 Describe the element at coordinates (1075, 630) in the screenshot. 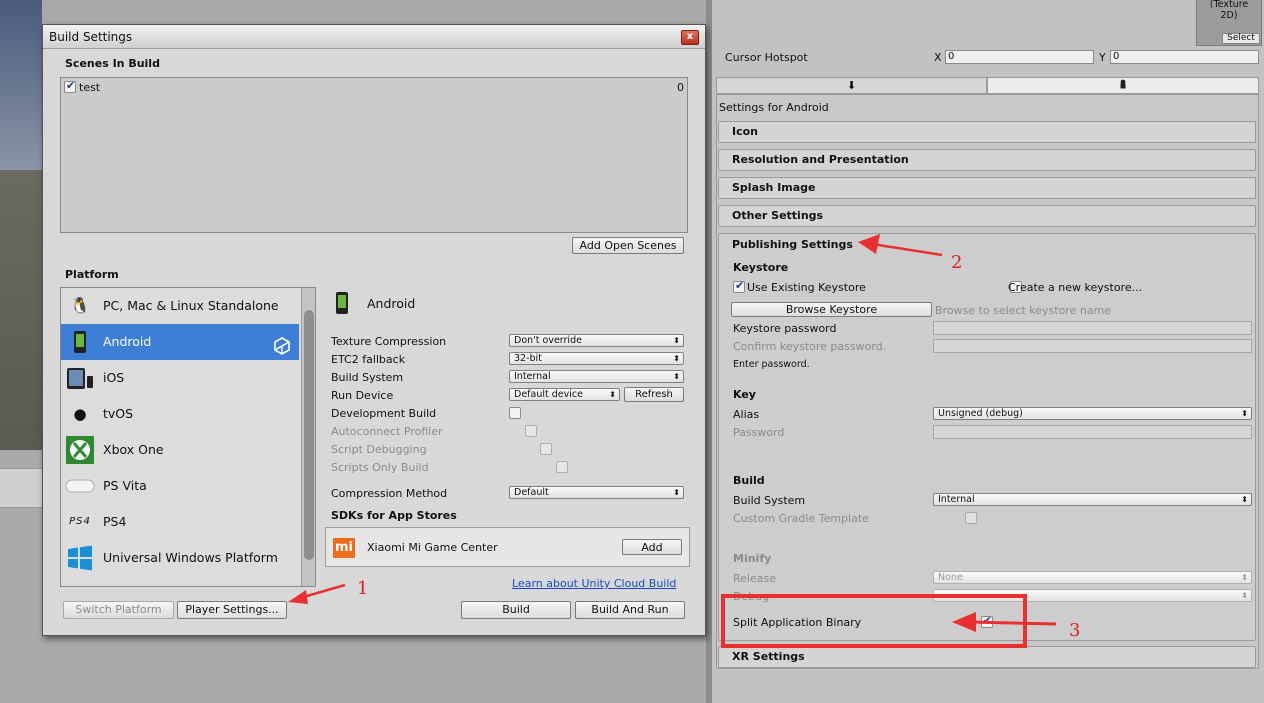

I see `annotation-number-3: 3` at that location.